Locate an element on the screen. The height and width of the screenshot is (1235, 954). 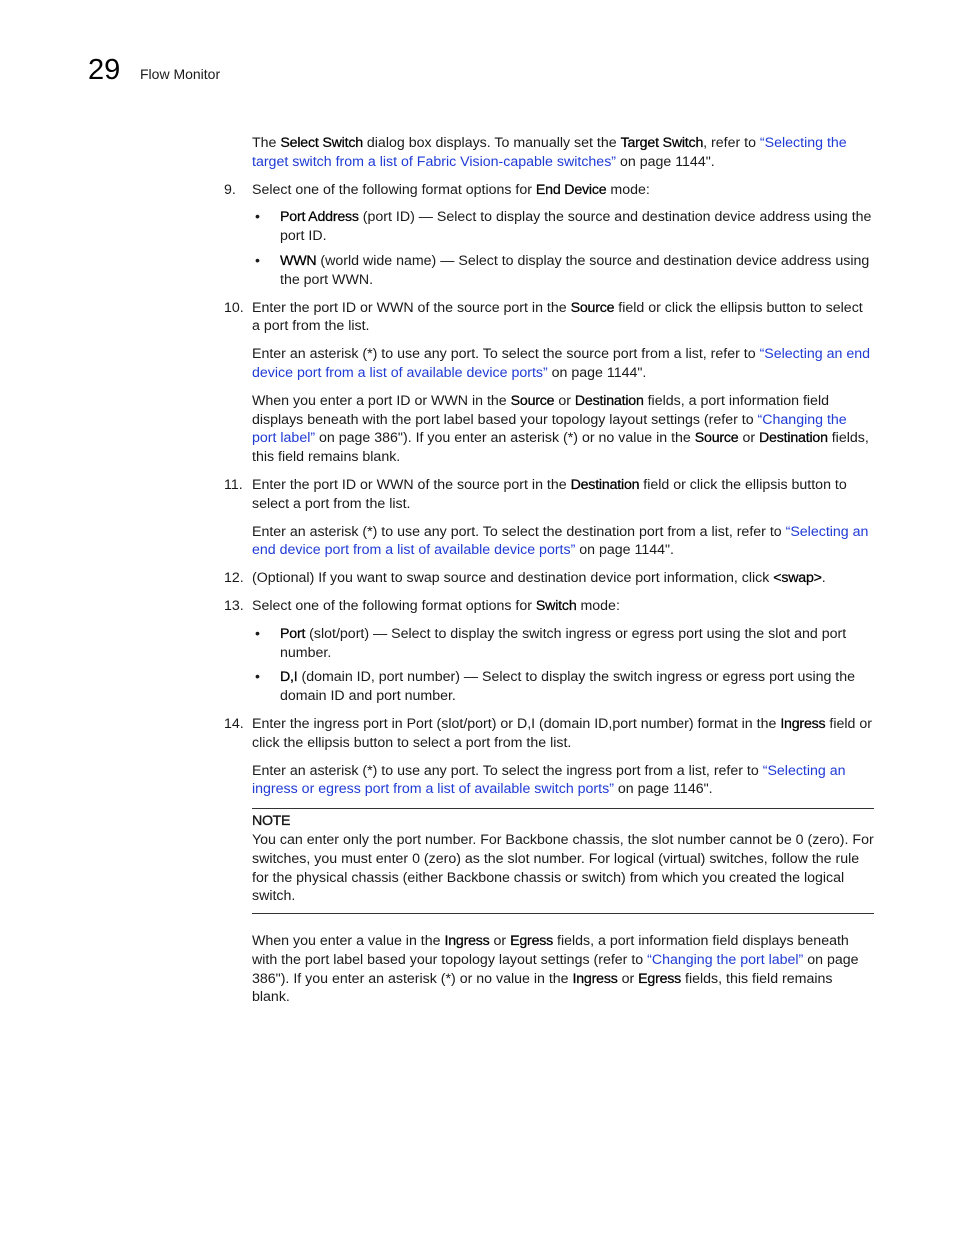
text: on page 1144". is located at coordinates (665, 161).